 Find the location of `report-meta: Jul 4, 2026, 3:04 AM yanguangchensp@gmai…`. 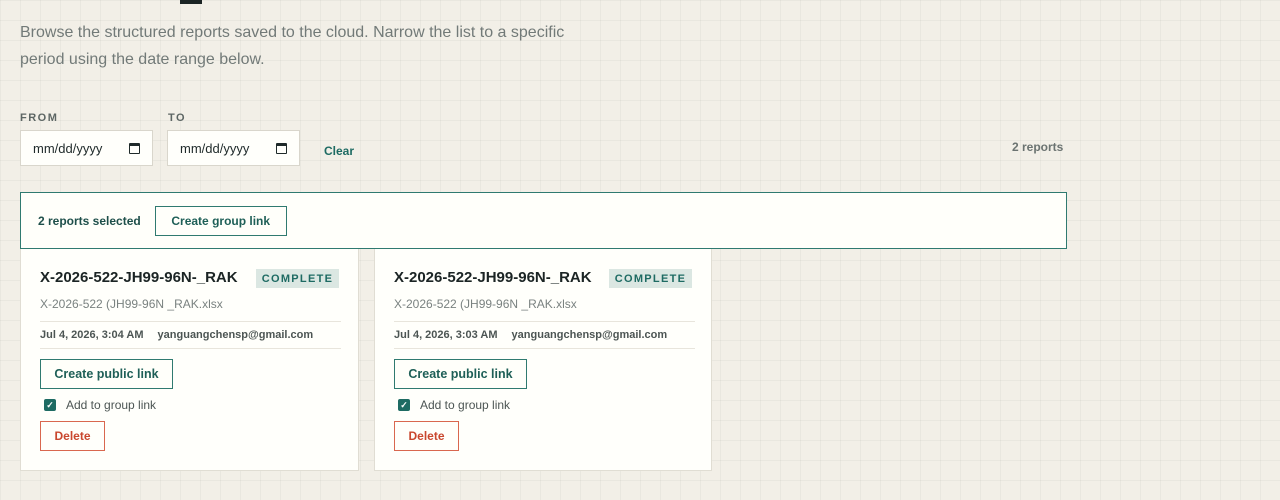

report-meta: Jul 4, 2026, 3:04 AM yanguangchensp@gmai… is located at coordinates (190, 335).